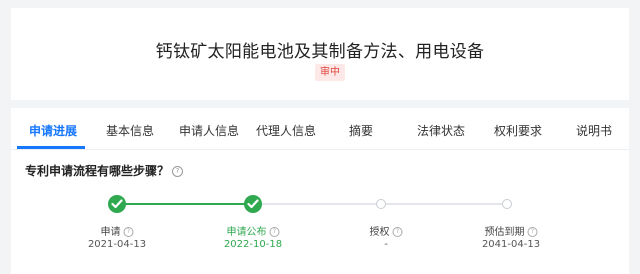 The height and width of the screenshot is (274, 640). I want to click on tab-bar: 申请进展 基本信息 申请人信息 代理人信息 摘要 法律状态 权利要求 说明书, so click(320, 129).